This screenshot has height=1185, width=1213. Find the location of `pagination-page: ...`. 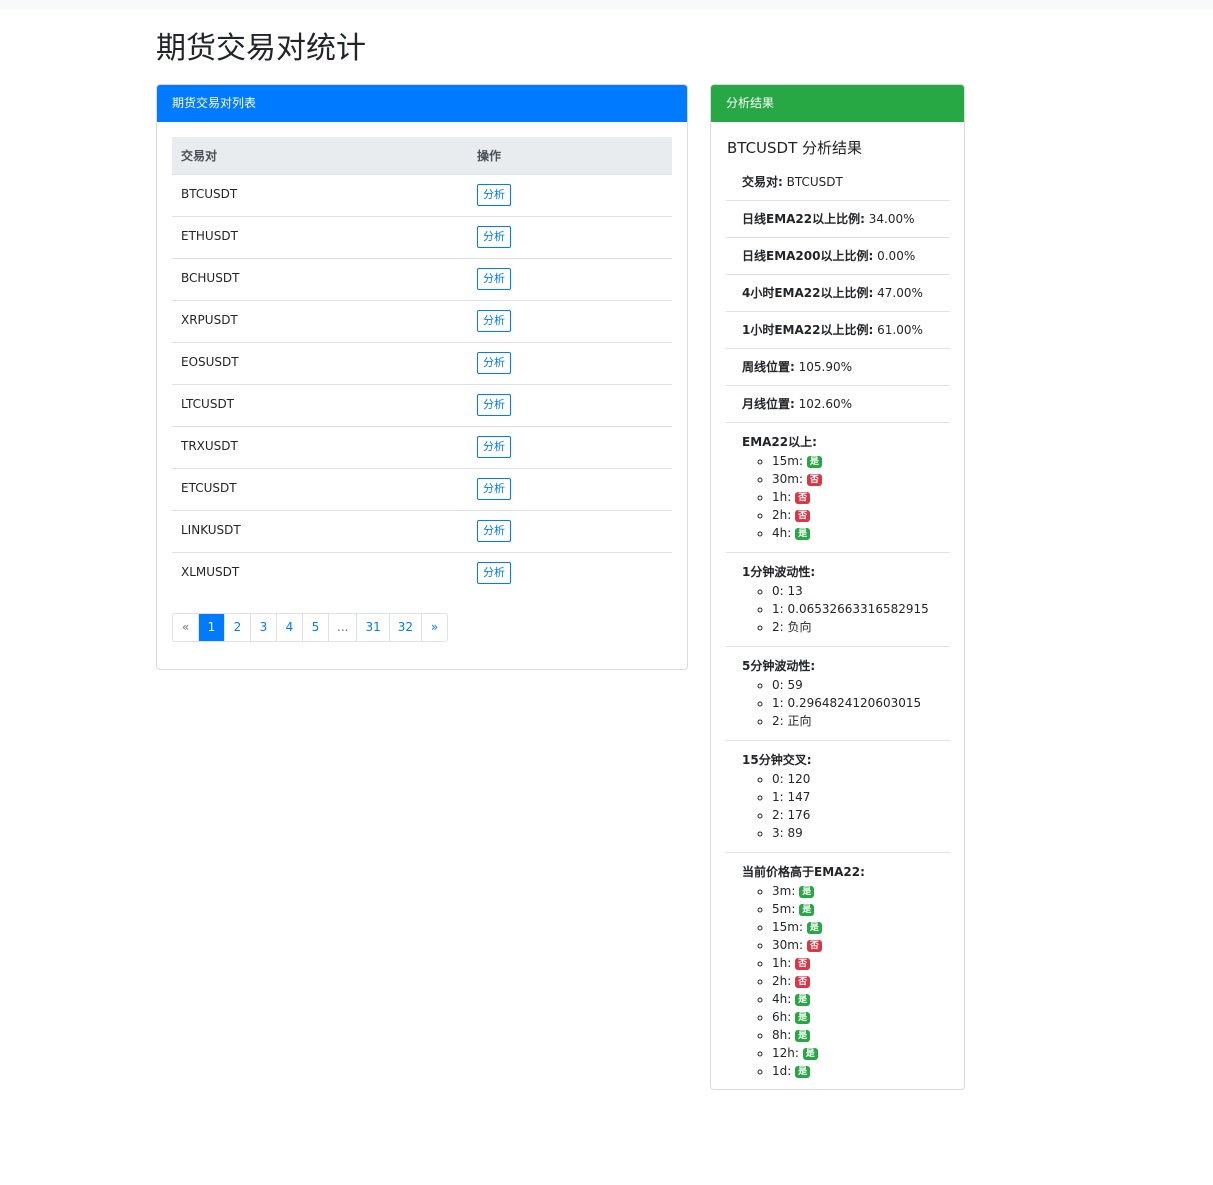

pagination-page: ... is located at coordinates (343, 627).